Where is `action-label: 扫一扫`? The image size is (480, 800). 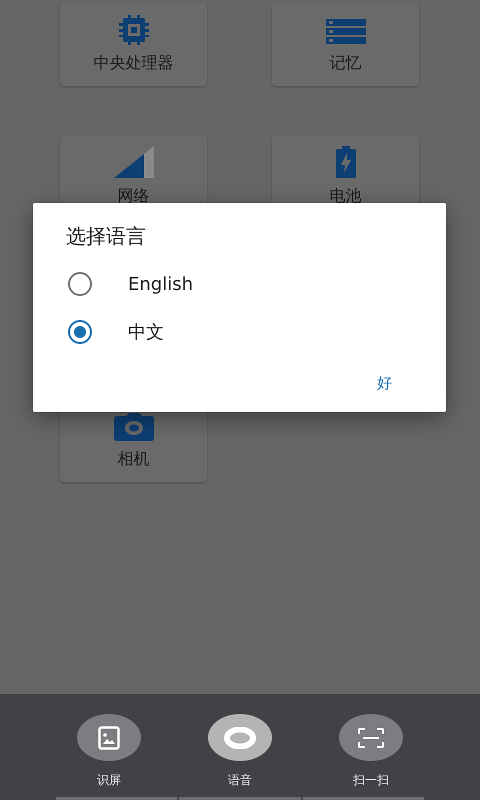 action-label: 扫一扫 is located at coordinates (371, 780).